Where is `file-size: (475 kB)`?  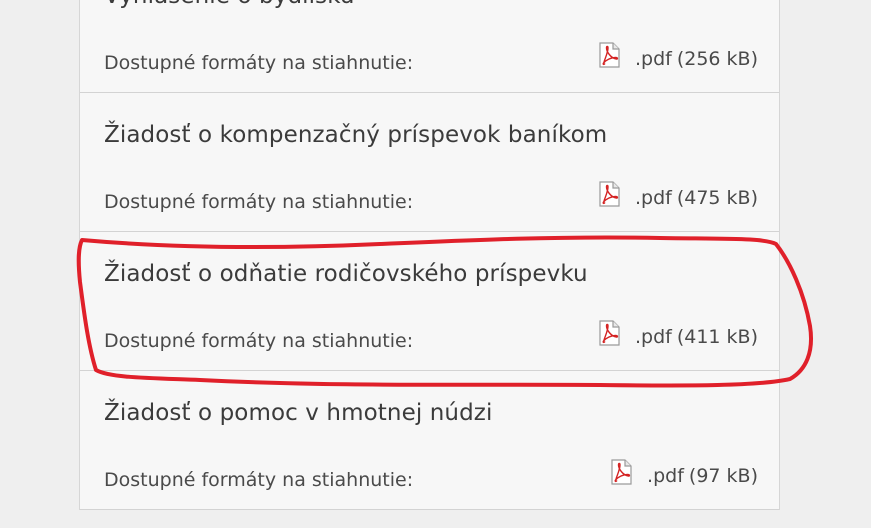
file-size: (475 kB) is located at coordinates (717, 198).